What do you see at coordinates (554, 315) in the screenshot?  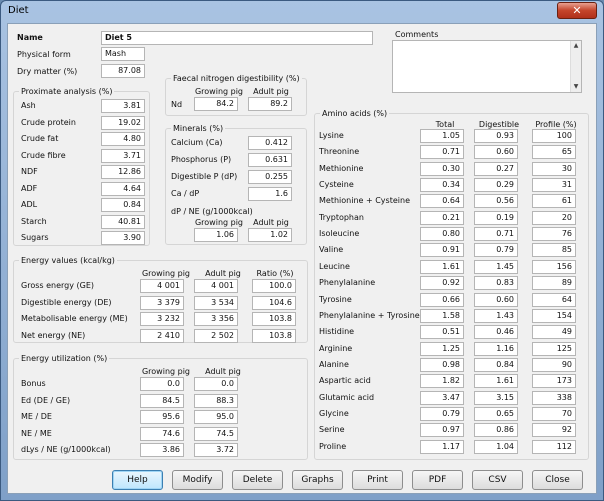 I see `amino-profile-value: 154` at bounding box center [554, 315].